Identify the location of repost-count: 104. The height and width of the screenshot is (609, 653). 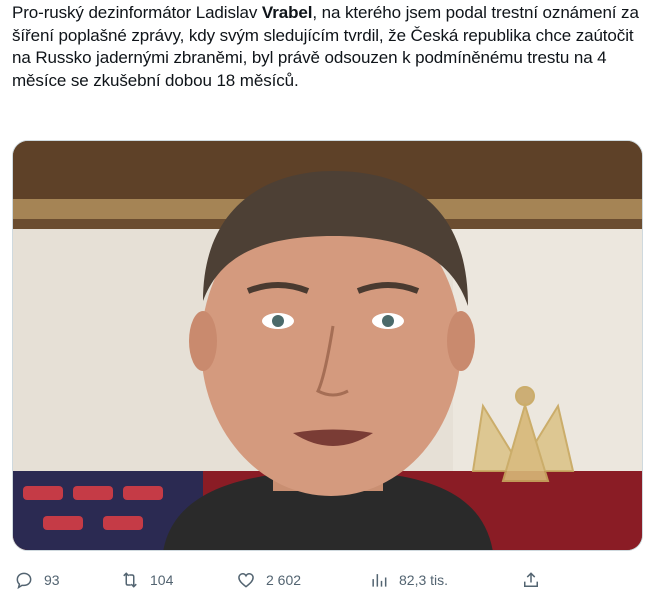
(162, 580).